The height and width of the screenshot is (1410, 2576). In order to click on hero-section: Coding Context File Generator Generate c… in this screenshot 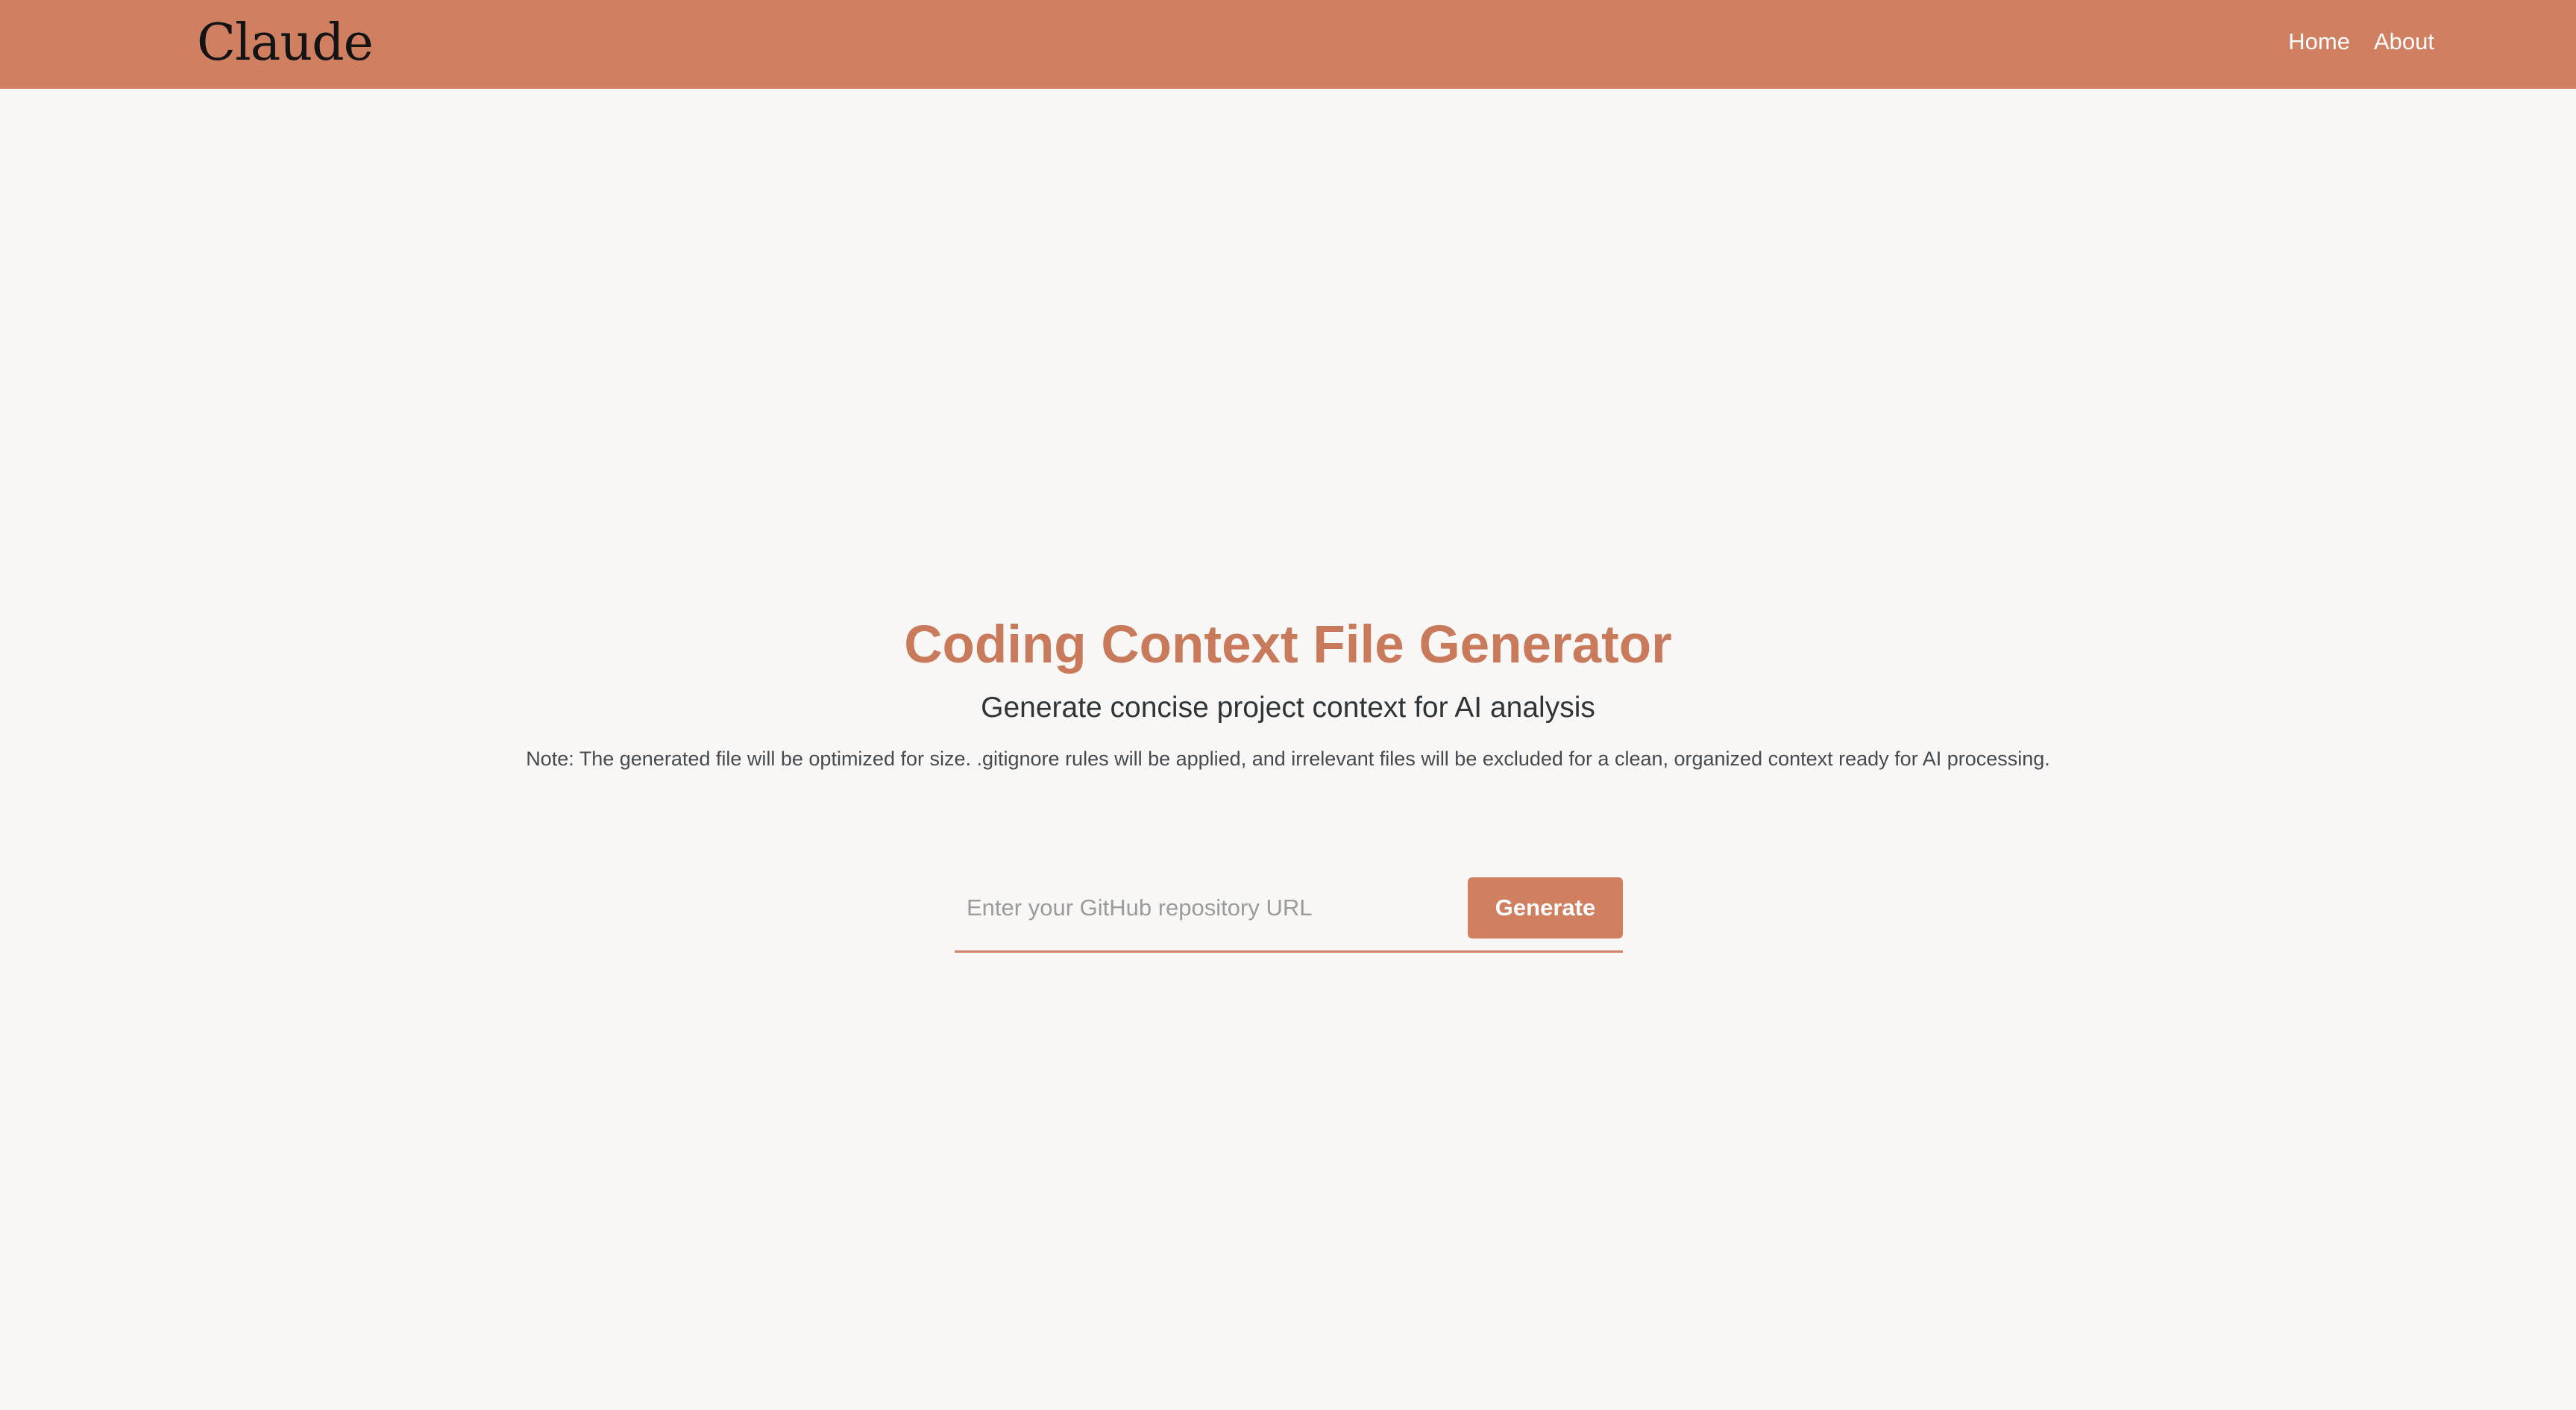, I will do `click(1288, 692)`.